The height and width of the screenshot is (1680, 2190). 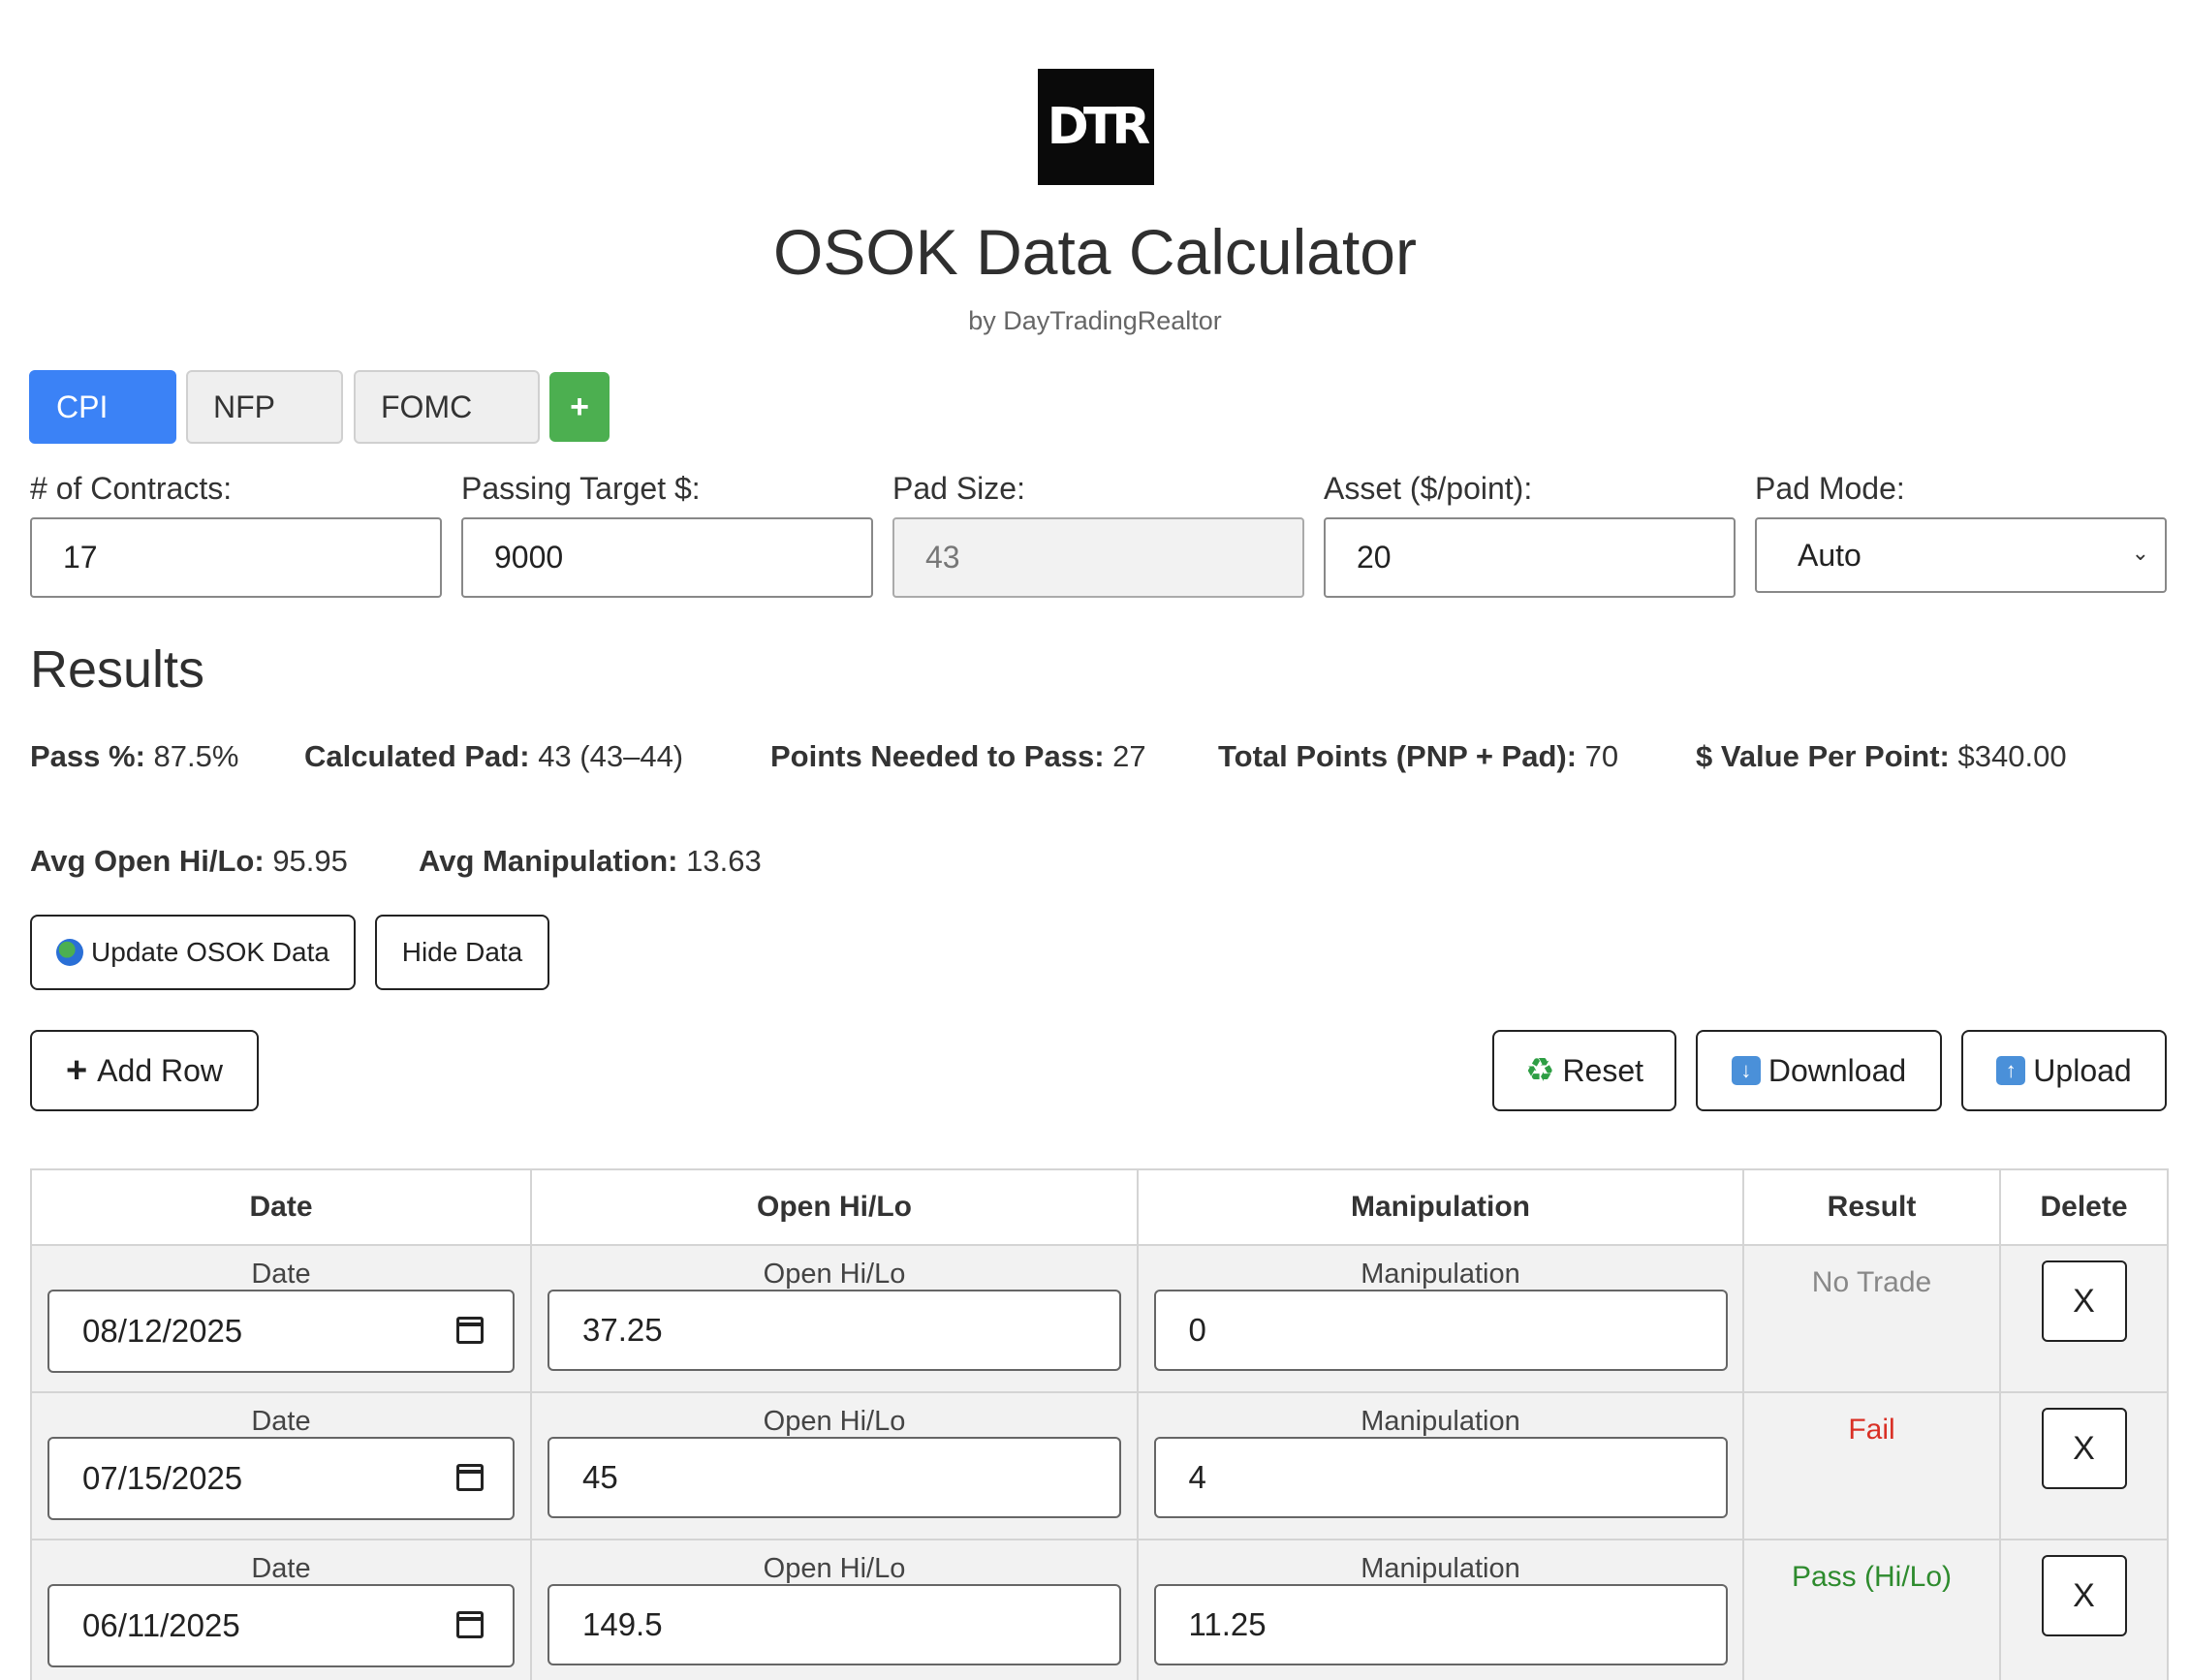 I want to click on manipulation-cell: Manipulation 11.25, so click(x=1440, y=1610).